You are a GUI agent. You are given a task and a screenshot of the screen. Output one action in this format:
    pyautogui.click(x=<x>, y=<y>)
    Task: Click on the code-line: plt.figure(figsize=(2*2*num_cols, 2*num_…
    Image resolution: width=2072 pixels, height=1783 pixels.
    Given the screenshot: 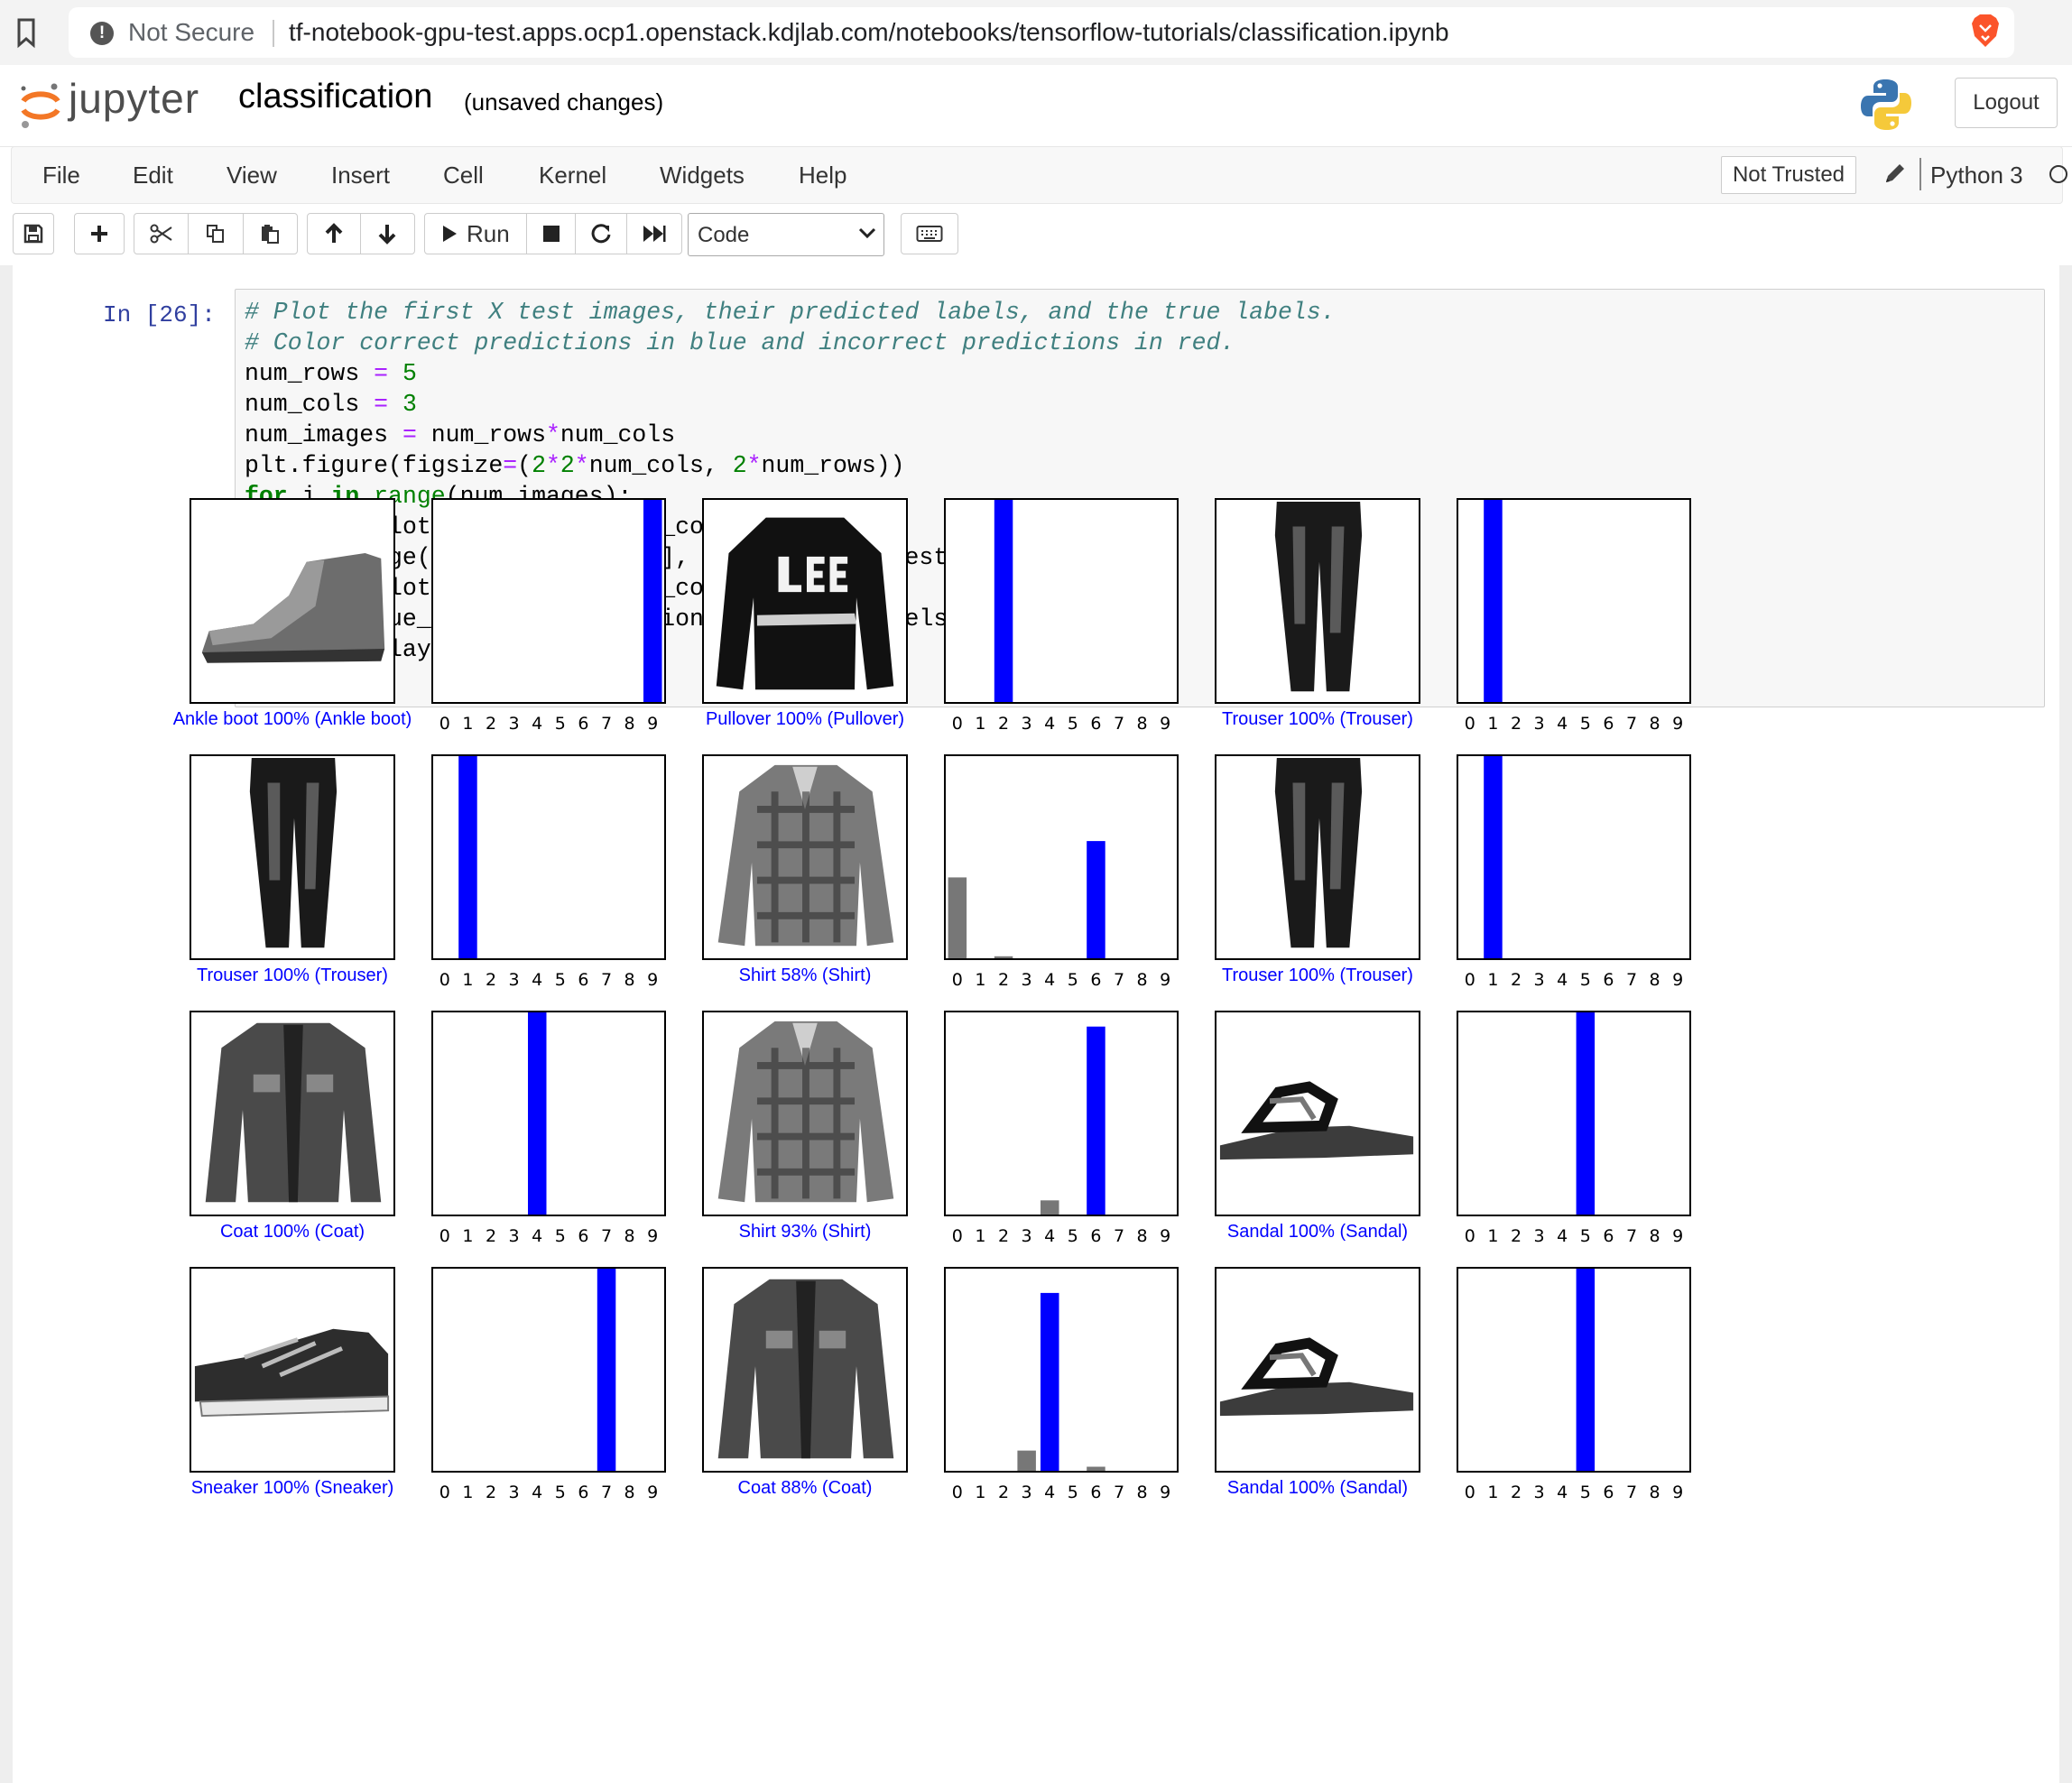 What is the action you would take?
    pyautogui.click(x=575, y=465)
    